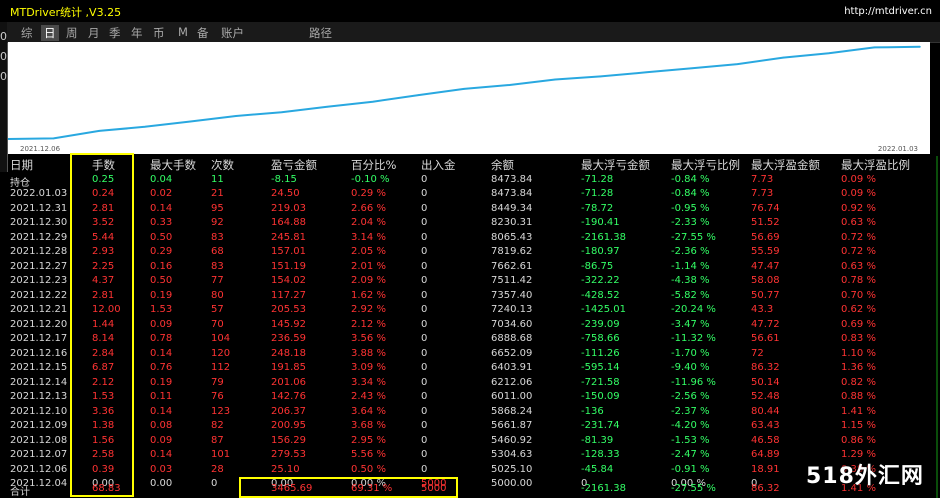 The width and height of the screenshot is (940, 498). What do you see at coordinates (217, 222) in the screenshot?
I see `cell-count: 92` at bounding box center [217, 222].